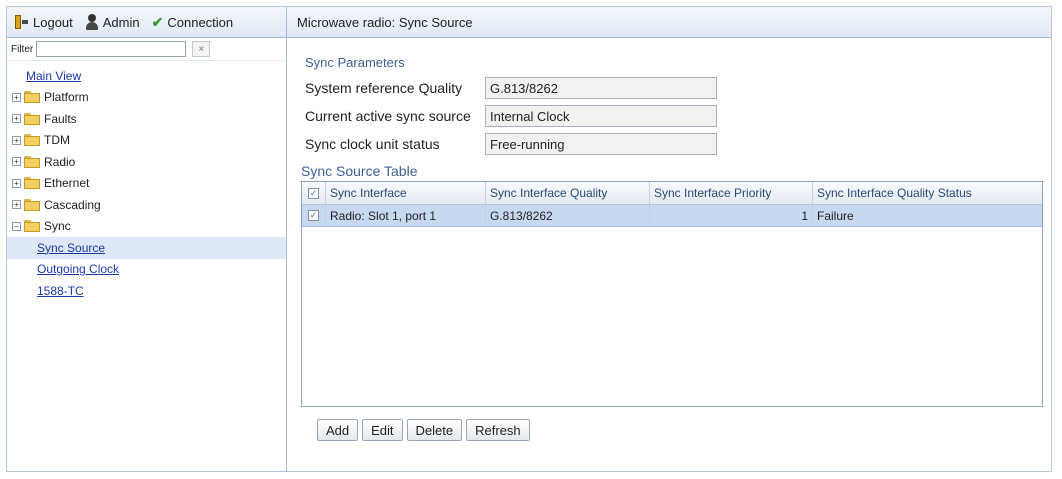 Image resolution: width=1062 pixels, height=479 pixels. I want to click on connection-button: ✔ Connection, so click(193, 22).